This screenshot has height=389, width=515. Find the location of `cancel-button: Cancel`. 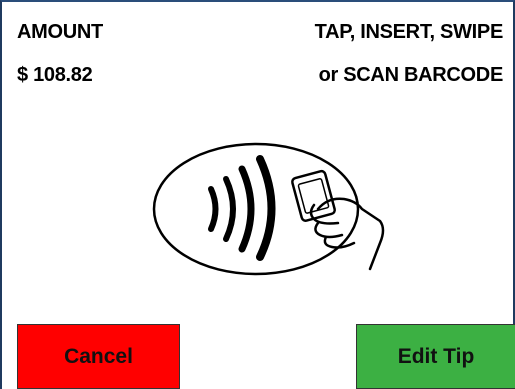

cancel-button: Cancel is located at coordinates (98, 356).